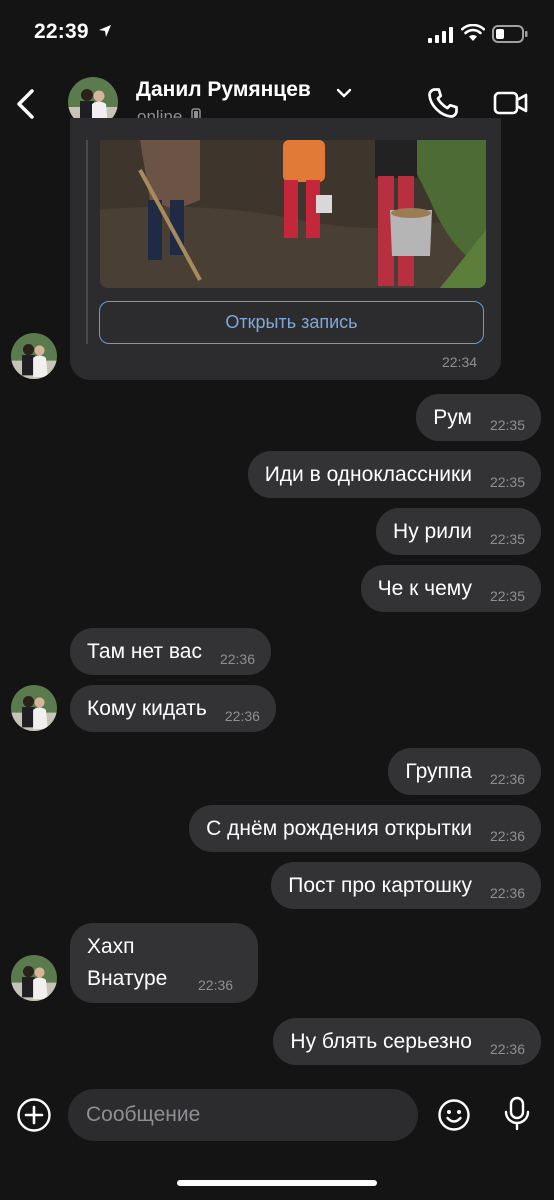  What do you see at coordinates (127, 978) in the screenshot?
I see `message-text-line-2: Внатуре` at bounding box center [127, 978].